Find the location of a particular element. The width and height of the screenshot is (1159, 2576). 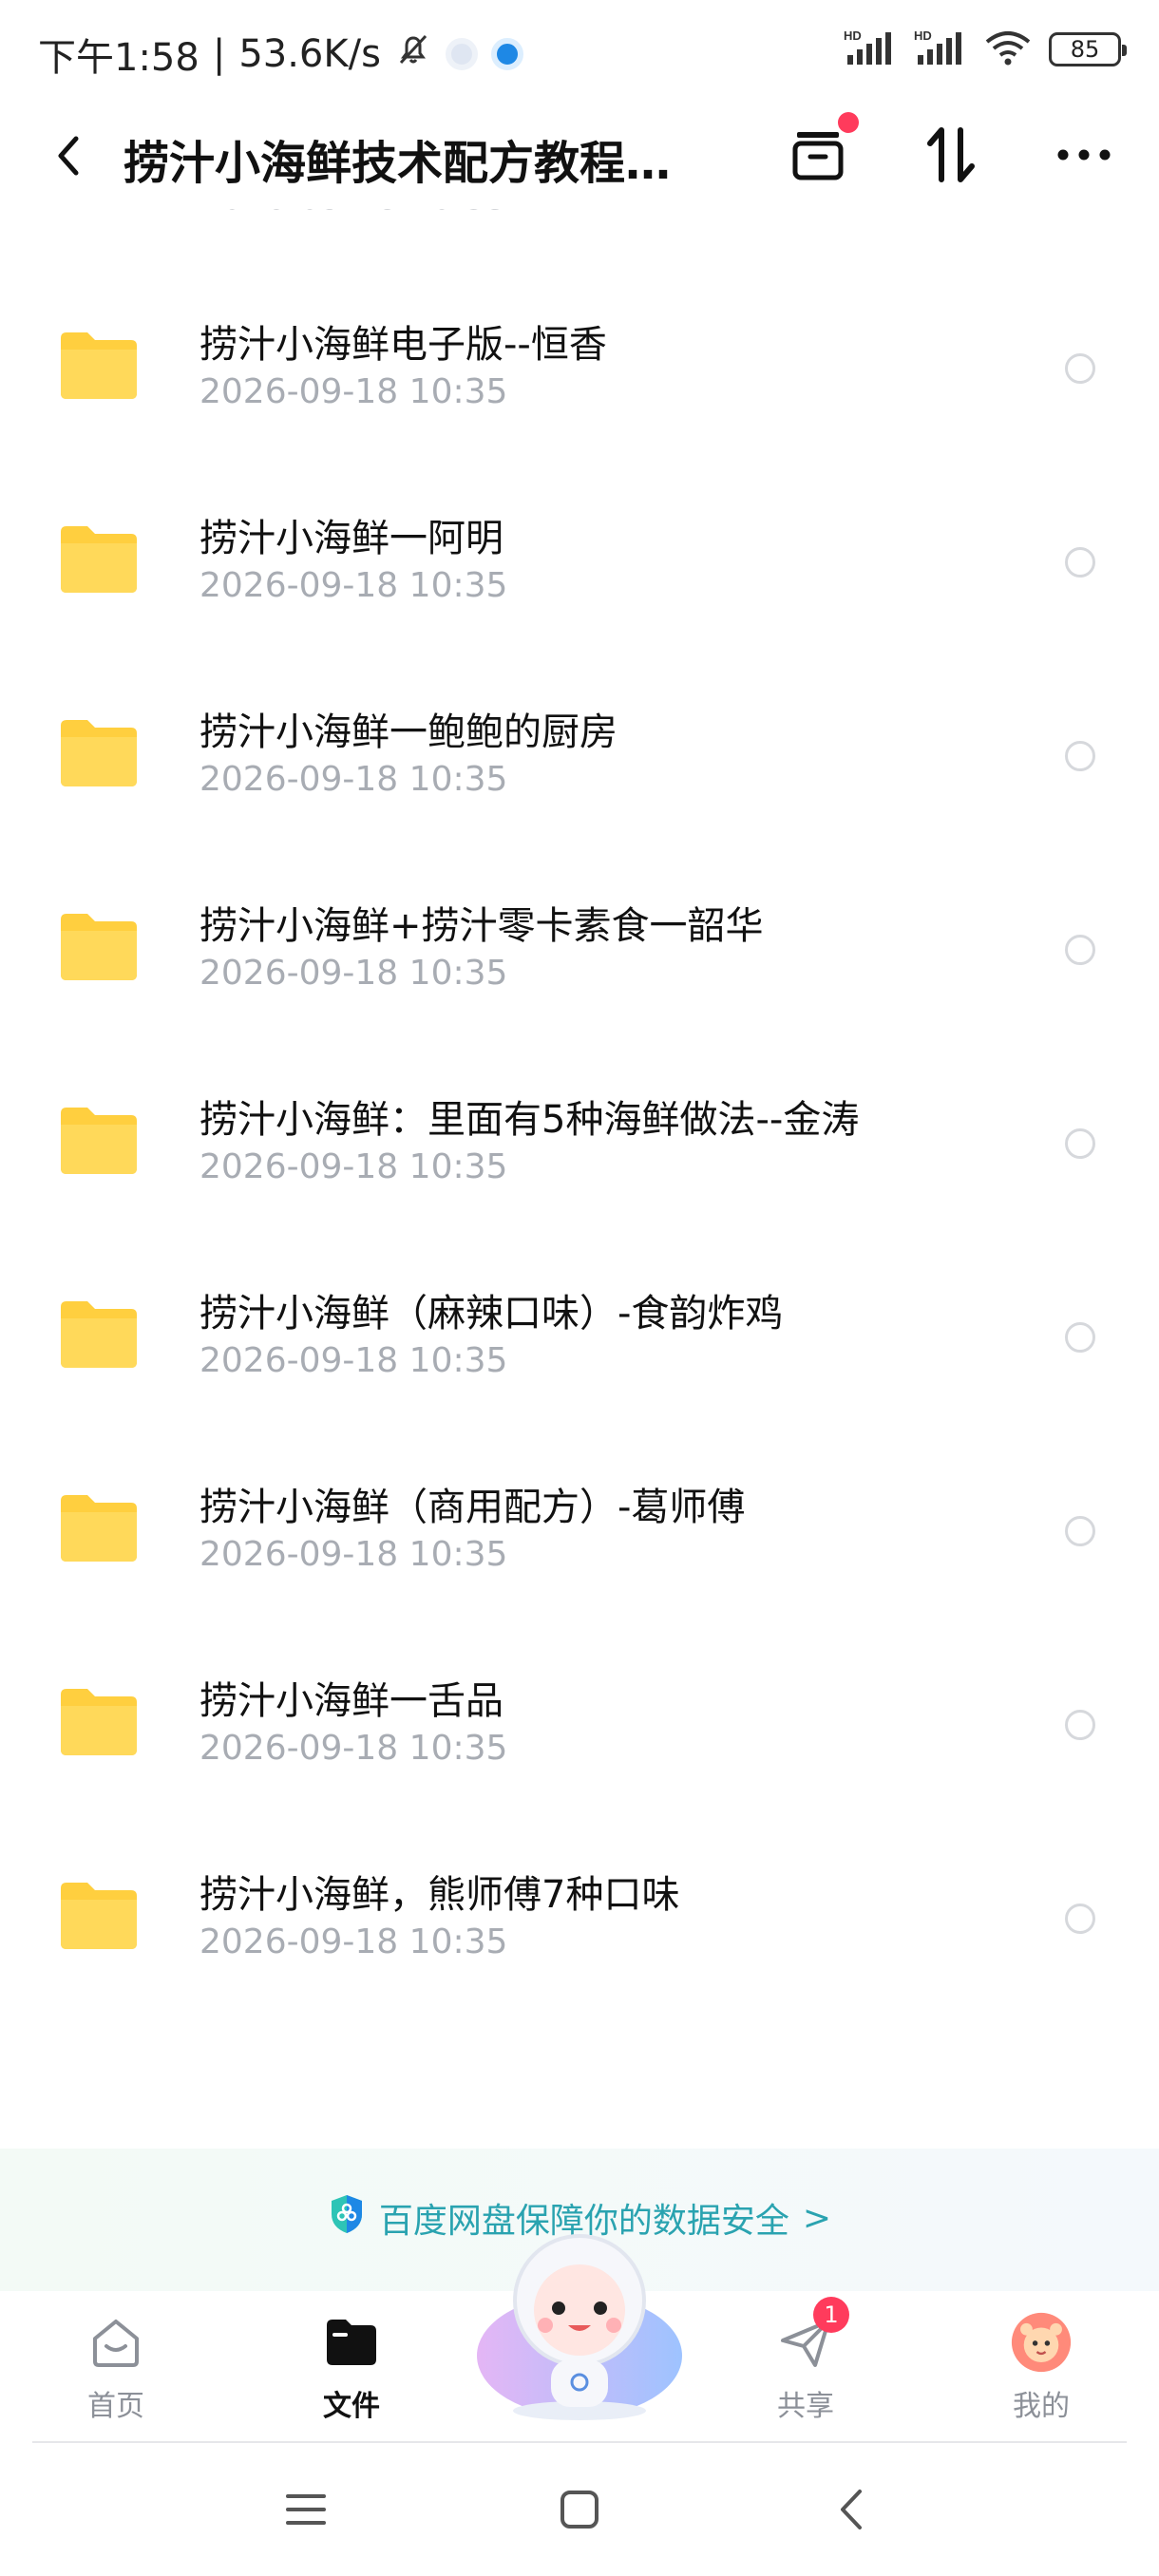

app-notification-icon is located at coordinates (461, 54).